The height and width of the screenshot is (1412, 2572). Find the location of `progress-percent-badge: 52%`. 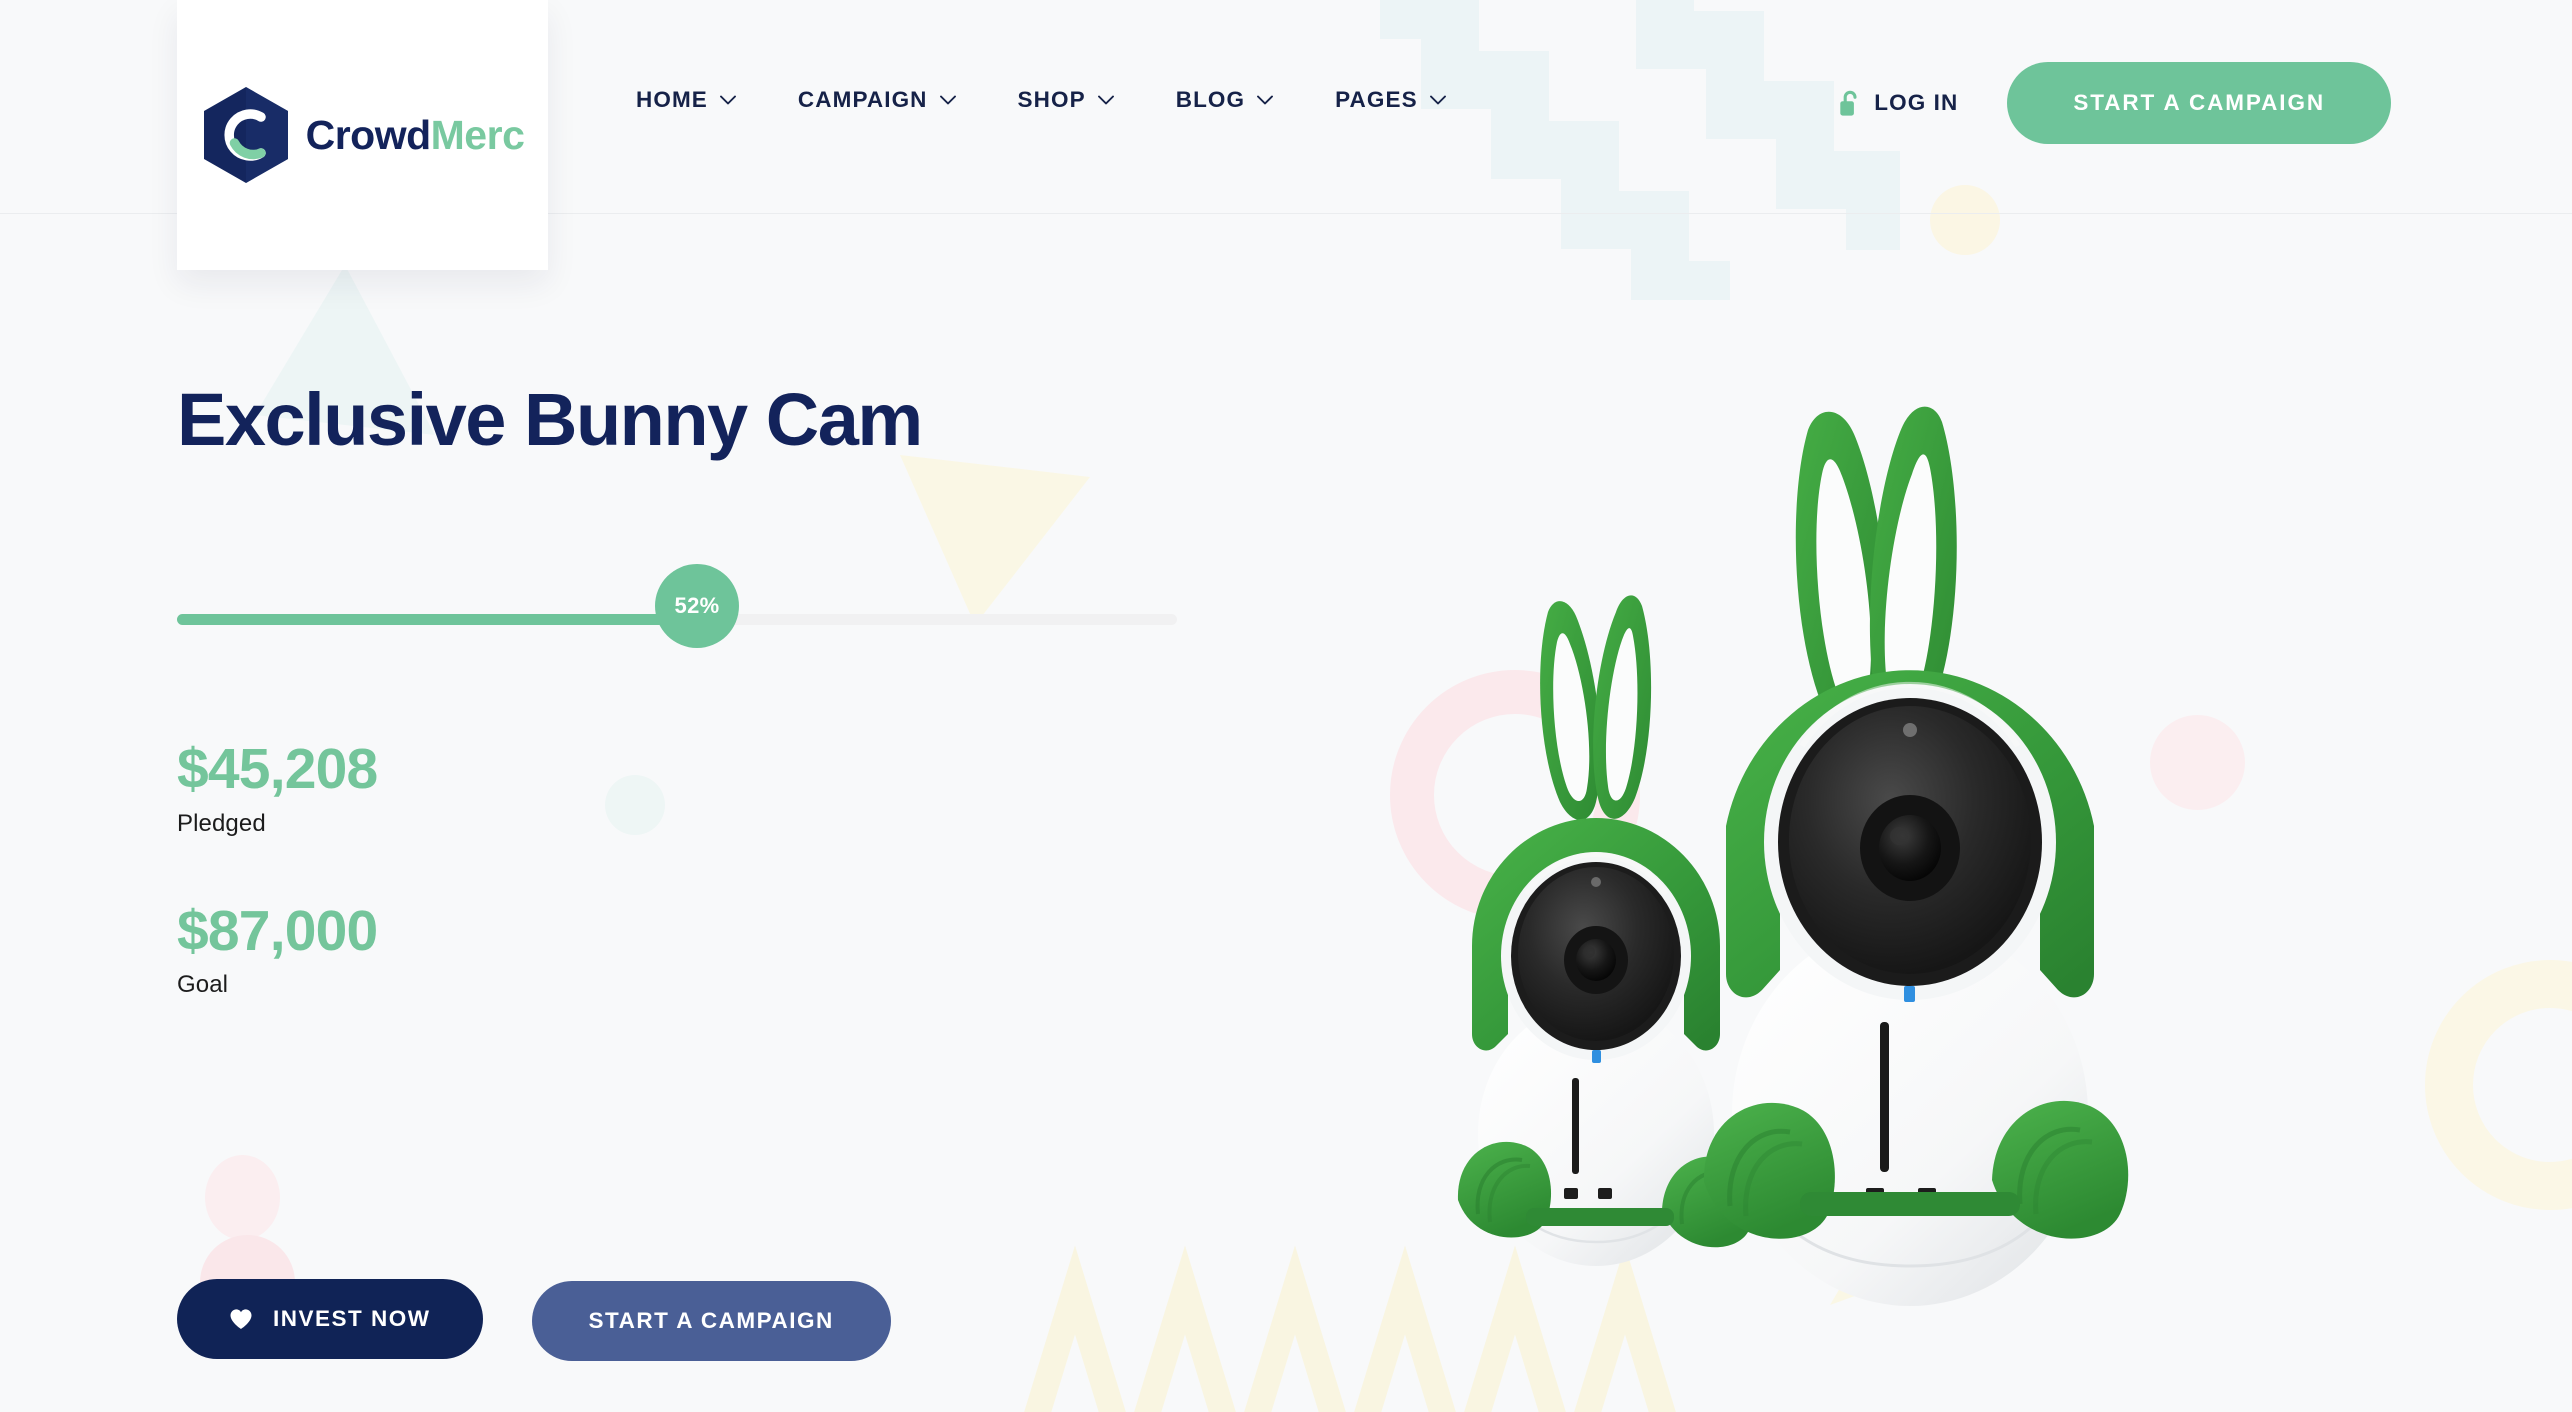

progress-percent-badge: 52% is located at coordinates (697, 606).